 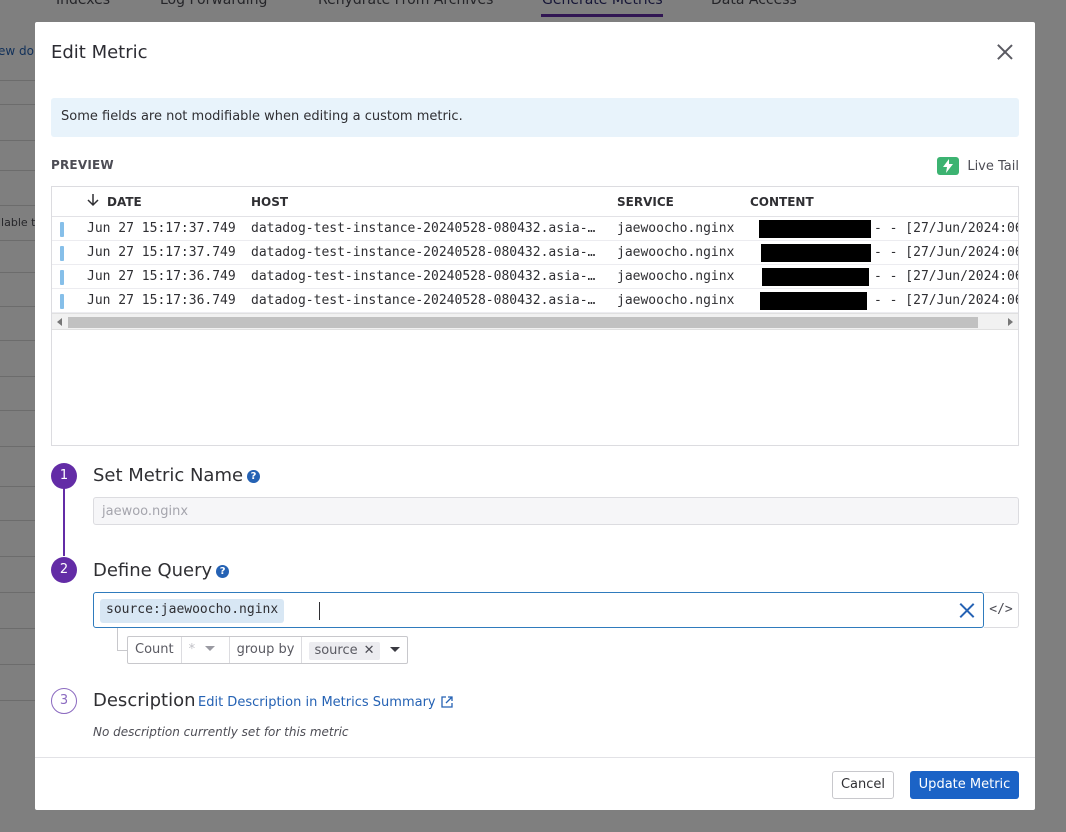 I want to click on edit-description-link: Edit Description in Metrics Summary, so click(x=325, y=702).